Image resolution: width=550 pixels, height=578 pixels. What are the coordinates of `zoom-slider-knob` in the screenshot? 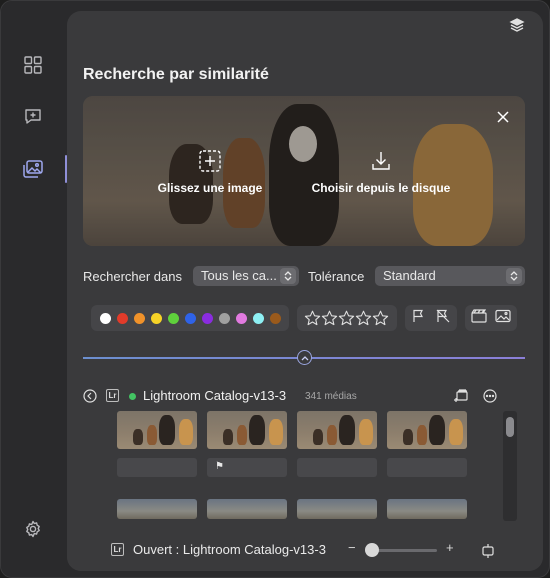 It's located at (372, 550).